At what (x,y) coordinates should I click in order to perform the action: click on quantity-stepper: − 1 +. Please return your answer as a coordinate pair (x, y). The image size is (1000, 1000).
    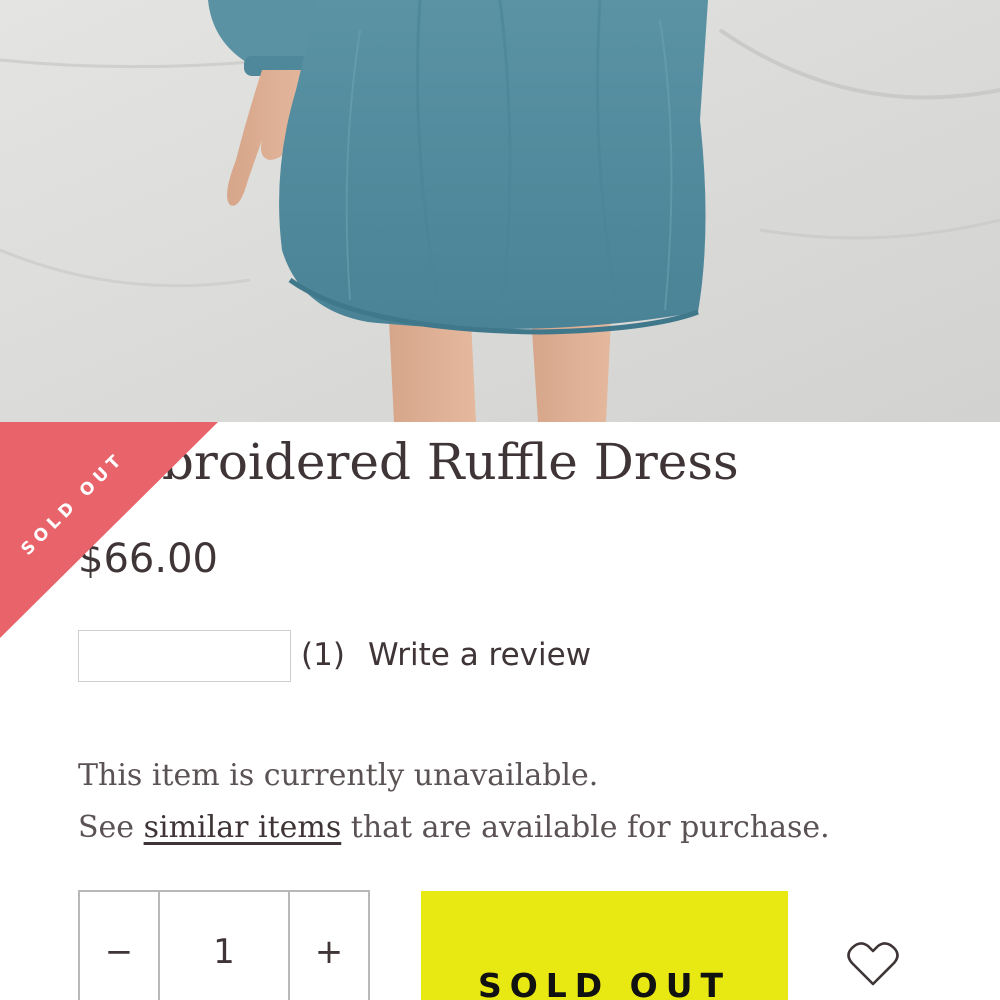
    Looking at the image, I should click on (224, 945).